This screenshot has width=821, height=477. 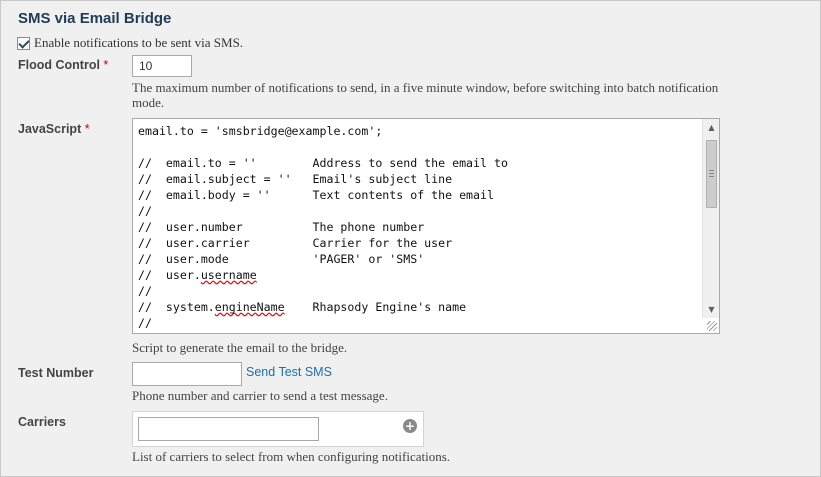 What do you see at coordinates (95, 18) in the screenshot?
I see `section-title: SMS via Email Bridge` at bounding box center [95, 18].